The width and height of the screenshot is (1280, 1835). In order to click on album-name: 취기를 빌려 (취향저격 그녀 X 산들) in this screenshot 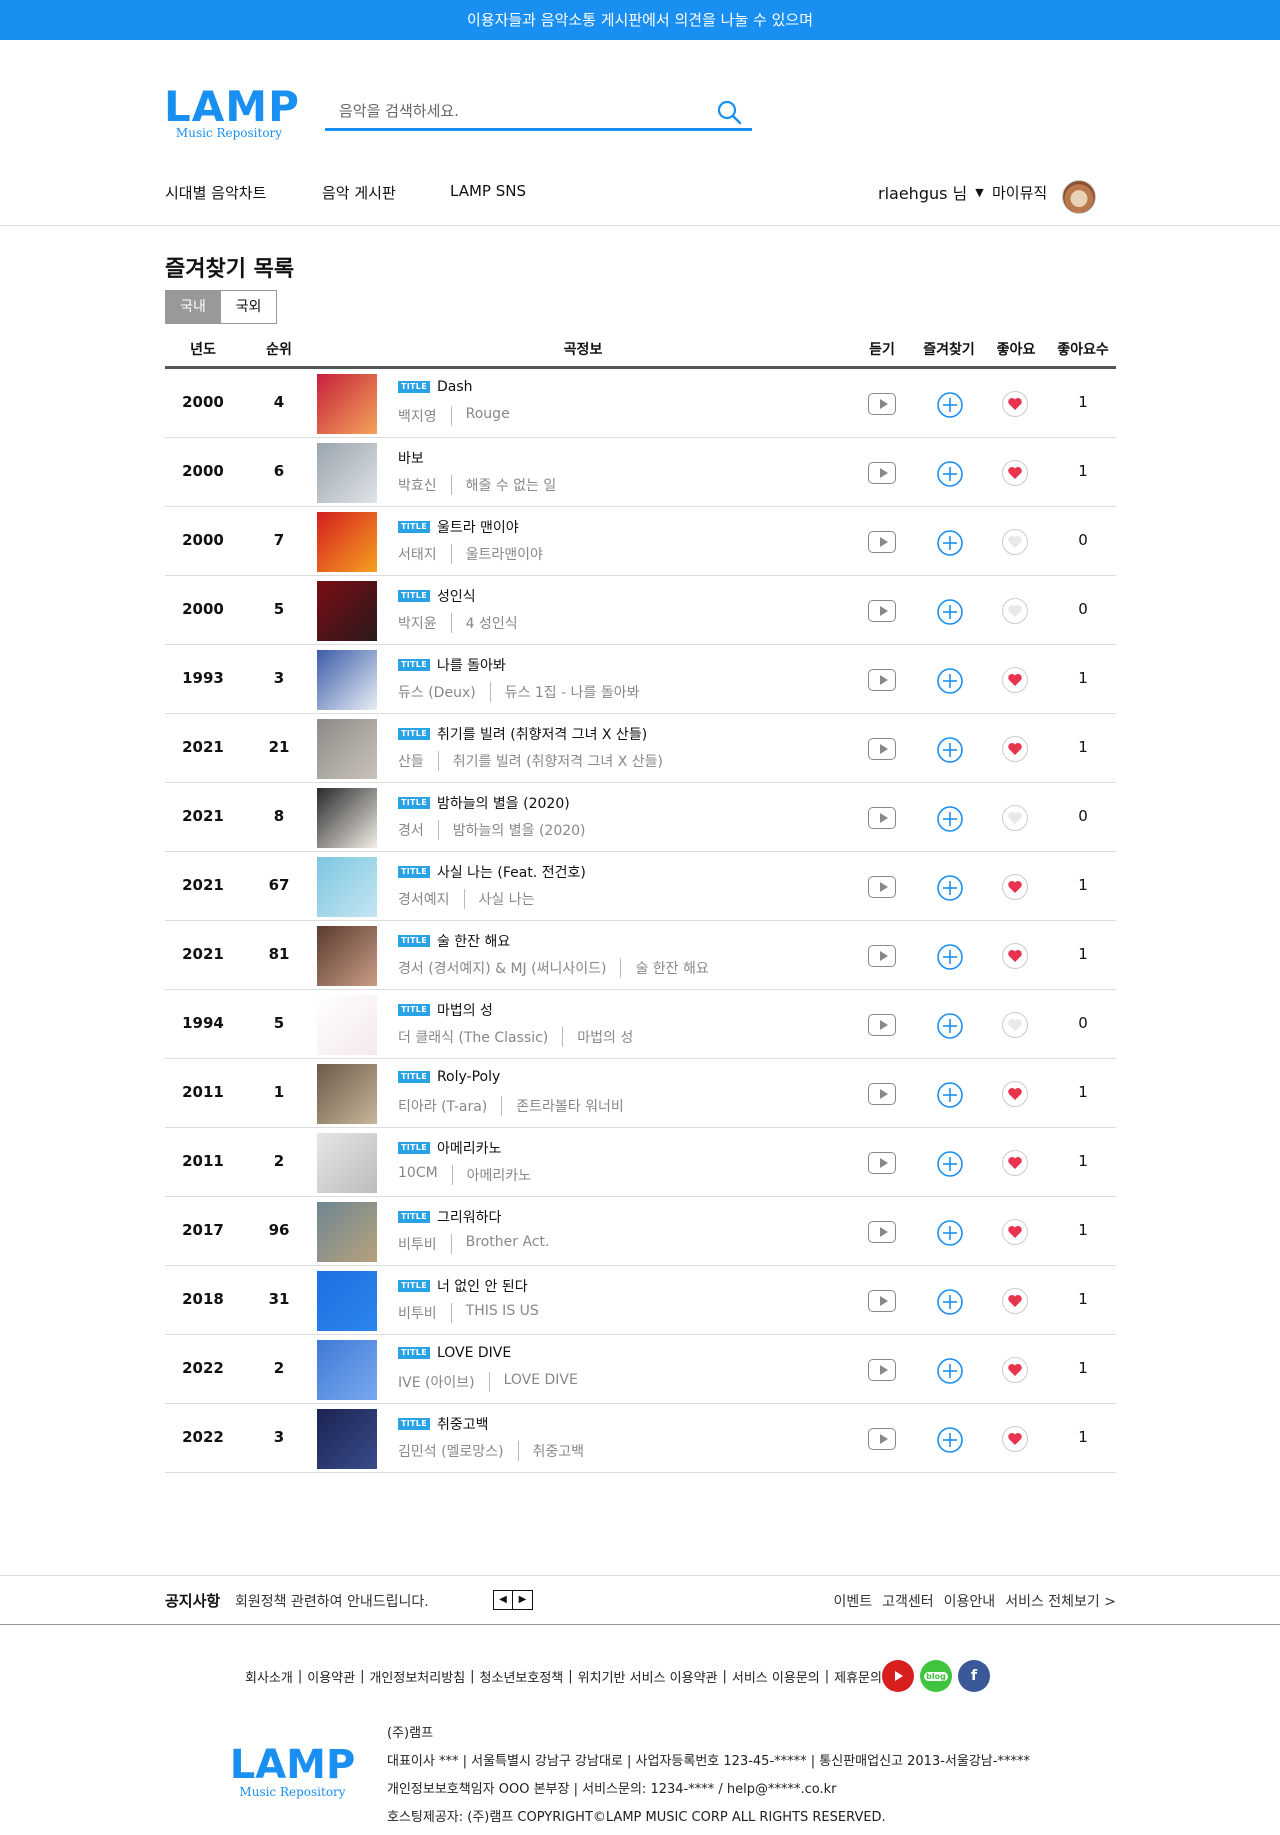, I will do `click(558, 761)`.